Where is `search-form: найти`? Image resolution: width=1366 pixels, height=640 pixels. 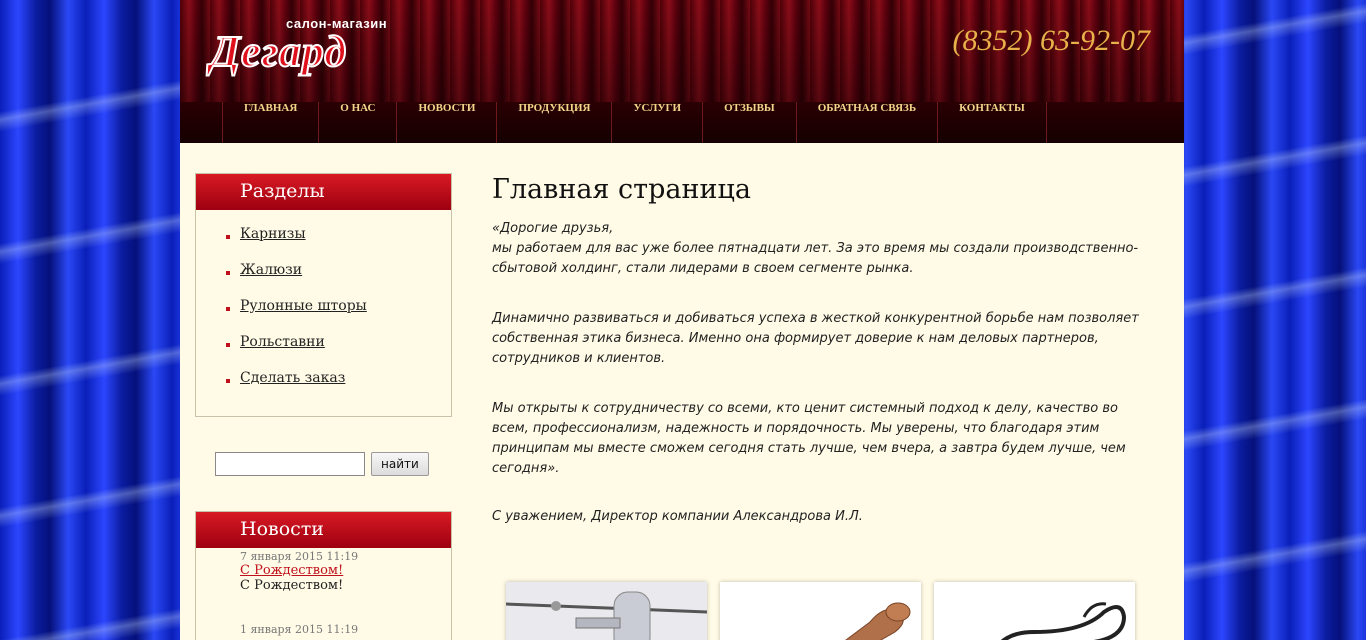
search-form: найти is located at coordinates (322, 464).